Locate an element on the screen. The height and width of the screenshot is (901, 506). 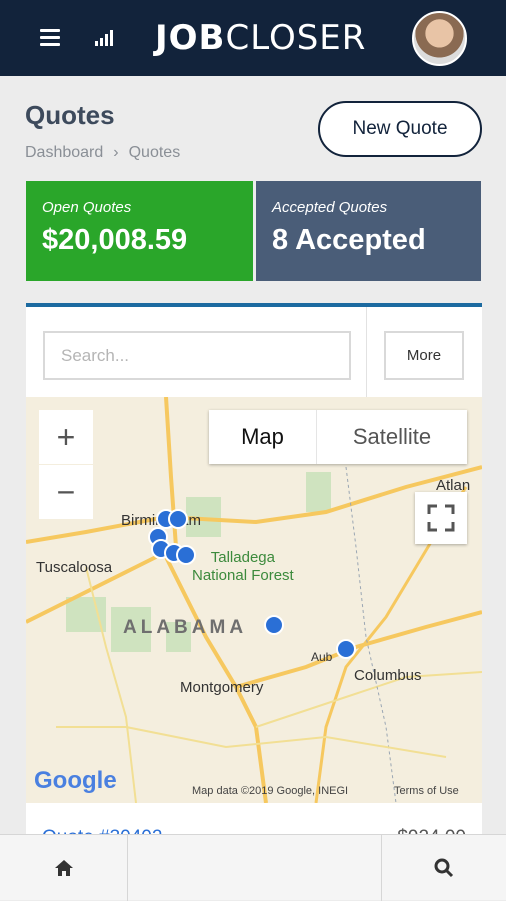
open-quotes-label: Open Quotes is located at coordinates (87, 207).